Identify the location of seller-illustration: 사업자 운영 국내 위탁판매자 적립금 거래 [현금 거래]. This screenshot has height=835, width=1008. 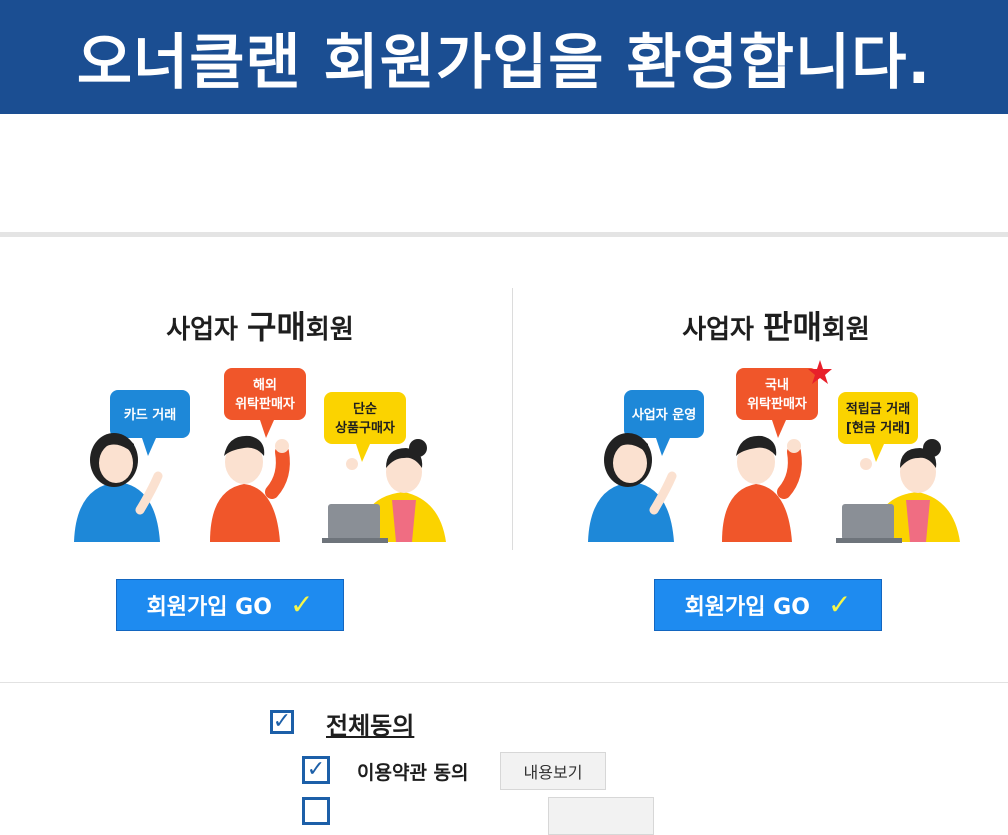
(774, 451).